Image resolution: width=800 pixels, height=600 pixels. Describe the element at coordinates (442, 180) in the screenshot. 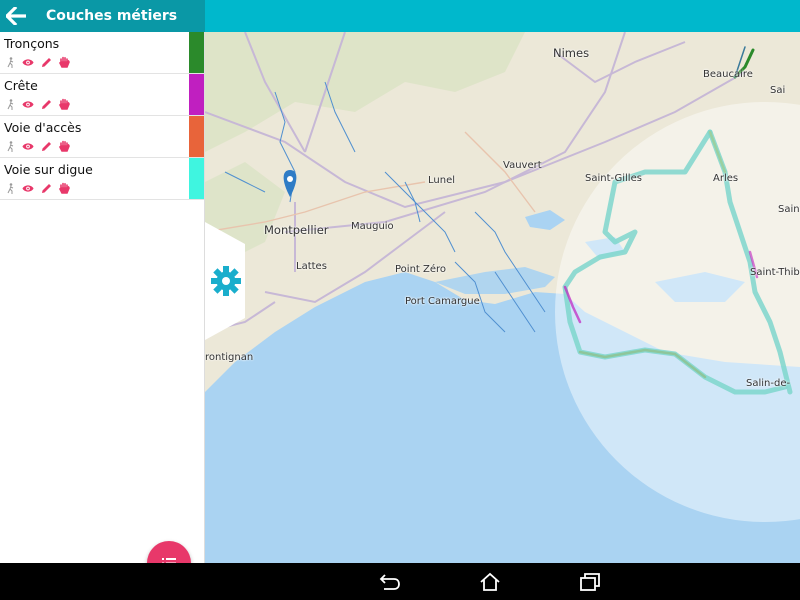

I see `map-label-lunel: Lunel` at that location.